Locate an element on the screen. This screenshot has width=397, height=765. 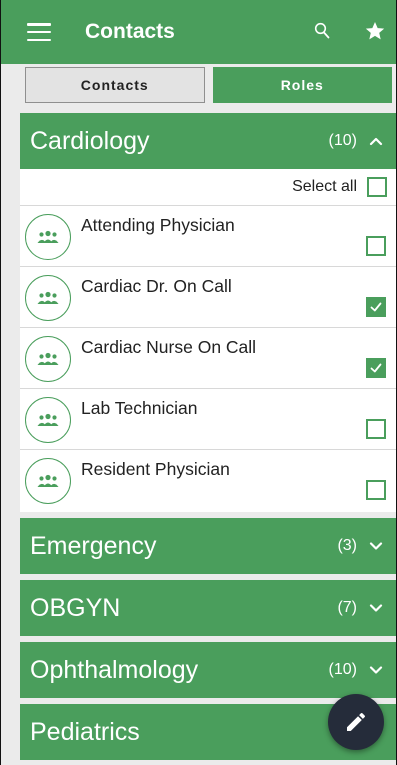
role-name: Resident Physician is located at coordinates (155, 469).